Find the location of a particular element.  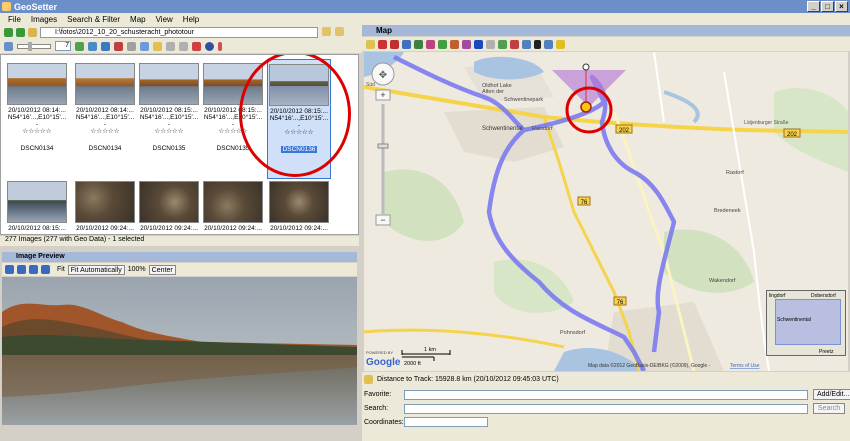

inset-label: lingdorf is located at coordinates (777, 296).